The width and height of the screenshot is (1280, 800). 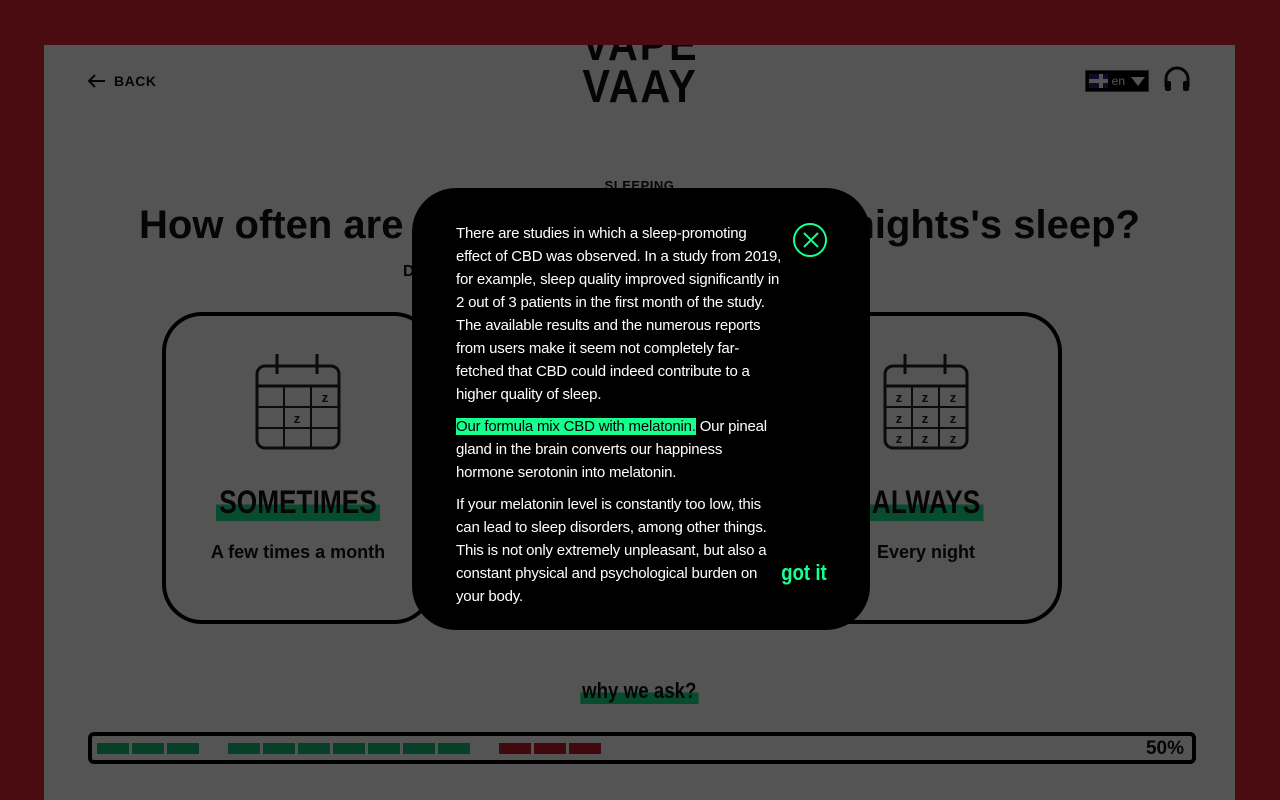 I want to click on option-label: SOMETIMES, so click(x=297, y=502).